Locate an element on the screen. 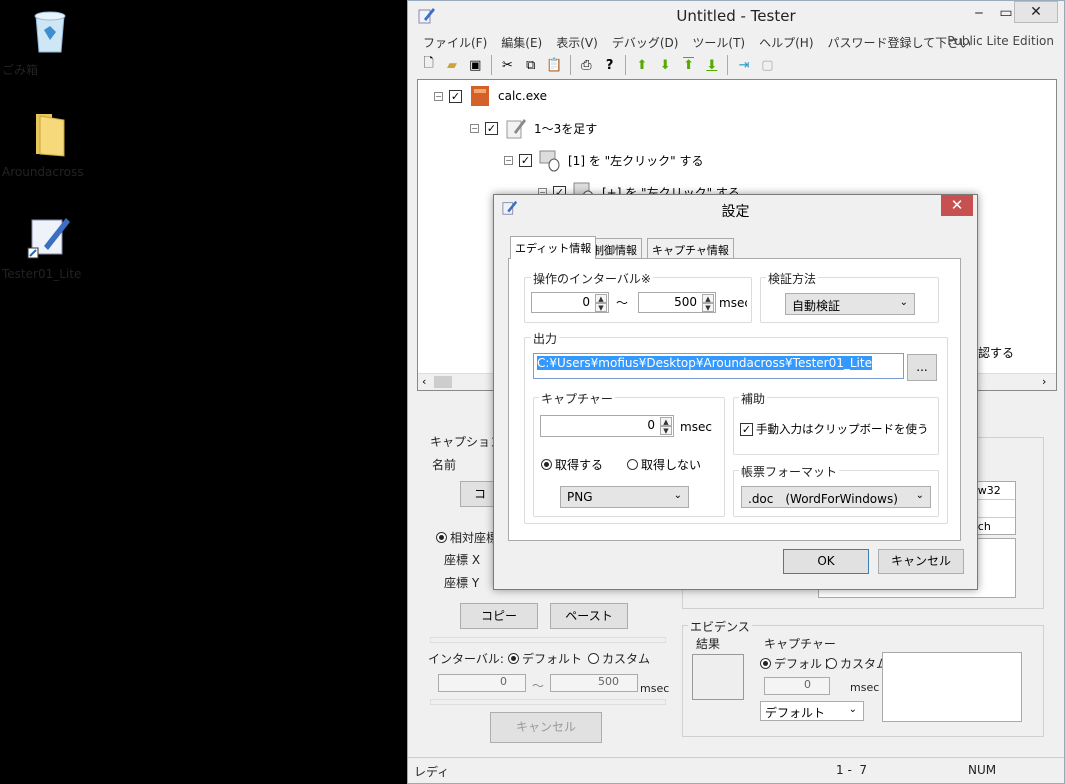 The width and height of the screenshot is (1065, 784). ev-custom-radio: カスタム is located at coordinates (857, 663).